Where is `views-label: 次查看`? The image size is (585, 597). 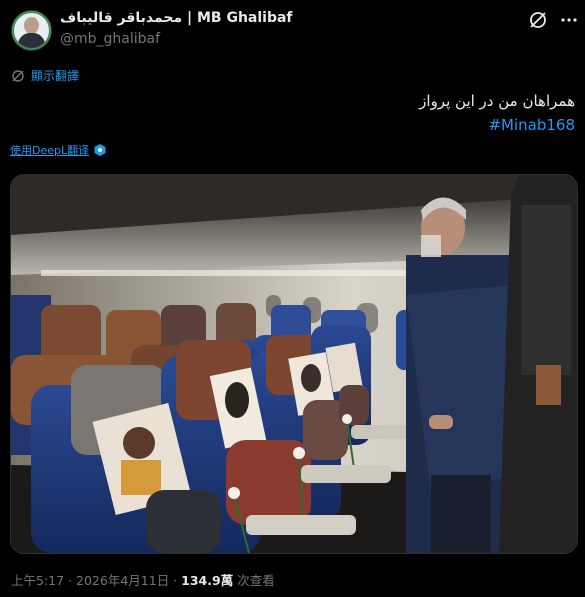
views-label: 次查看 is located at coordinates (256, 580).